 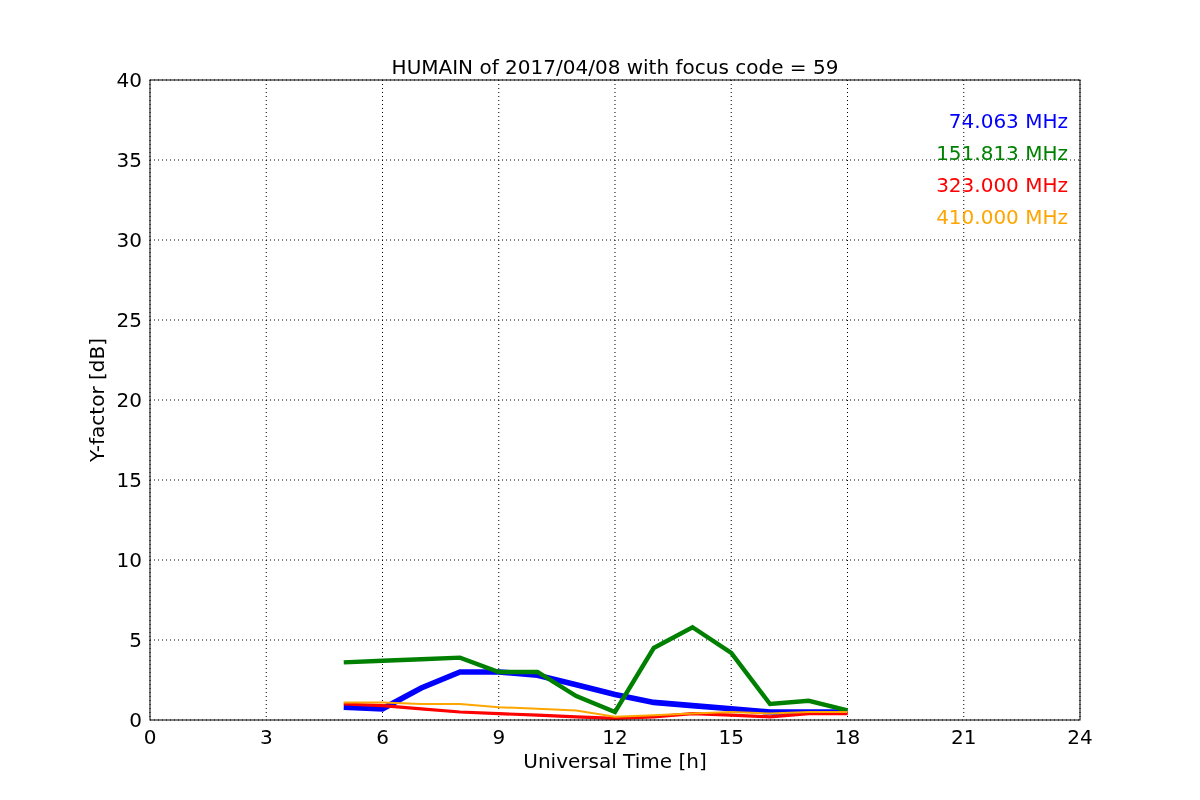 I want to click on y-tick-label: 15, so click(x=129, y=480).